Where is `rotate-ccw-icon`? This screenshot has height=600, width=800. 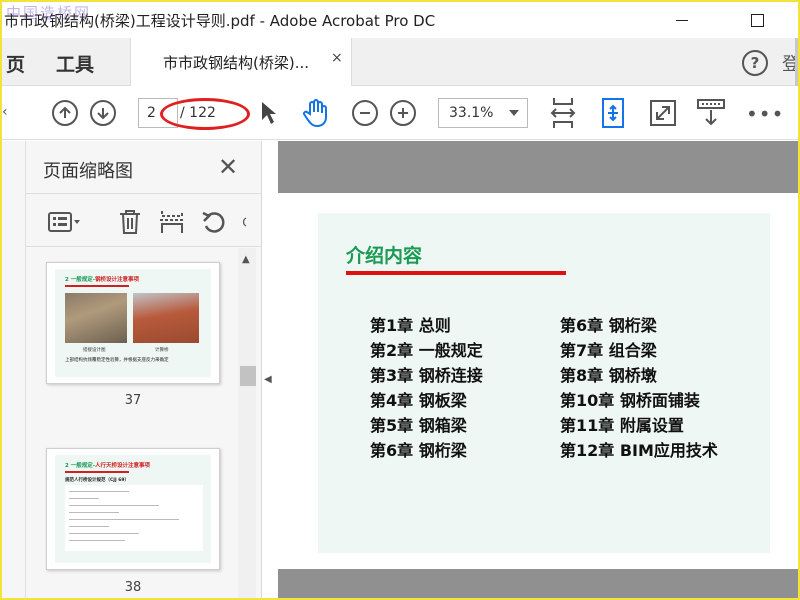 rotate-ccw-icon is located at coordinates (247, 222).